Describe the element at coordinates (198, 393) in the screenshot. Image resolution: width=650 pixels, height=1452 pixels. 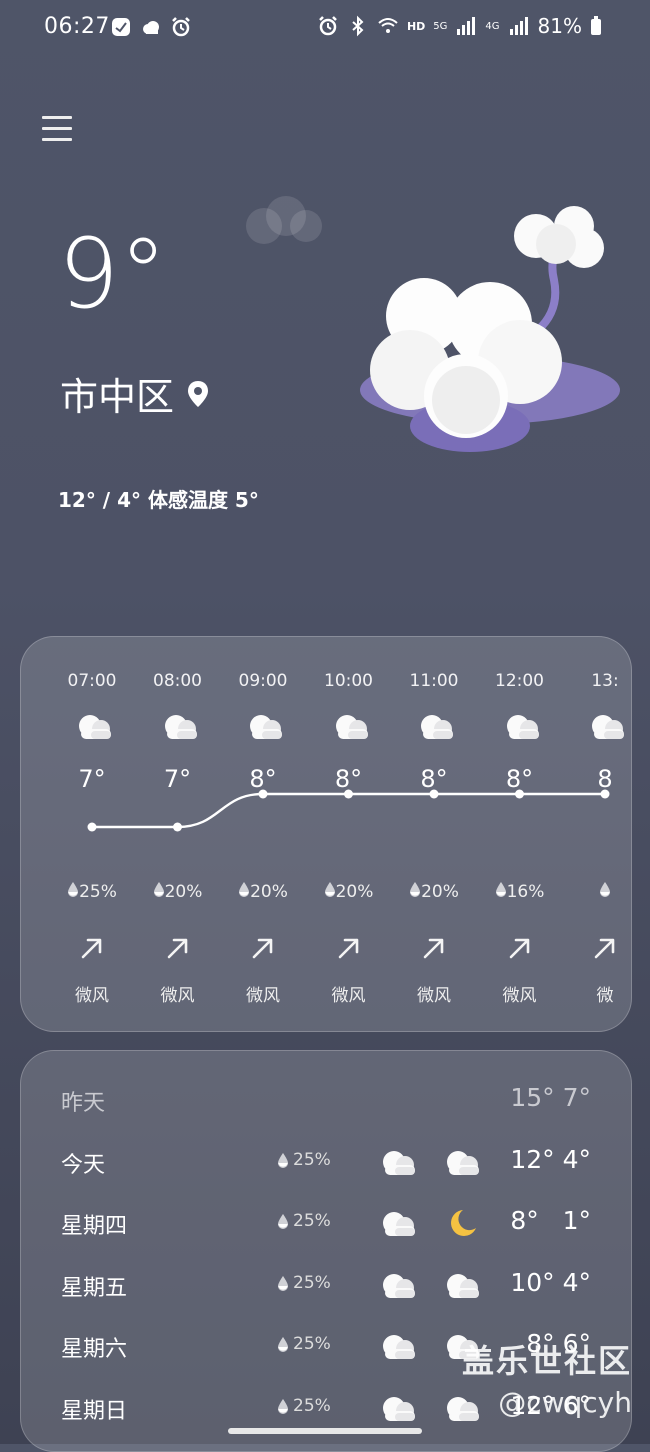
I see `location-pin-icon` at that location.